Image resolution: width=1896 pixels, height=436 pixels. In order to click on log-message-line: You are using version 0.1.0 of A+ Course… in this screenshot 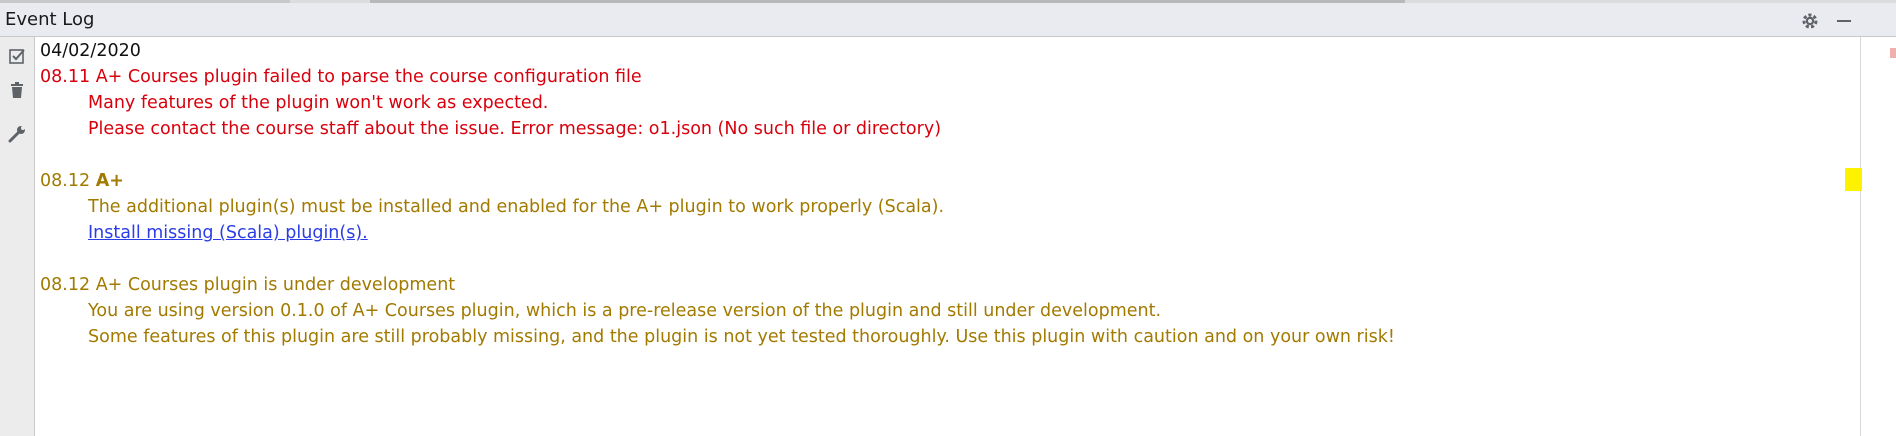, I will do `click(625, 311)`.